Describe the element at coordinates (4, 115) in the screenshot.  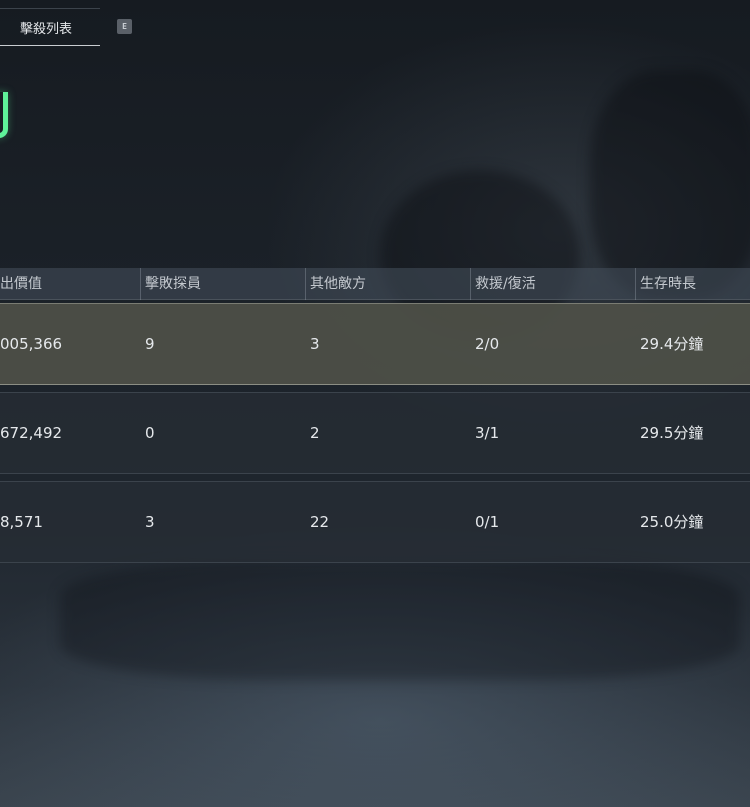
I see `rank-emblem-icon` at that location.